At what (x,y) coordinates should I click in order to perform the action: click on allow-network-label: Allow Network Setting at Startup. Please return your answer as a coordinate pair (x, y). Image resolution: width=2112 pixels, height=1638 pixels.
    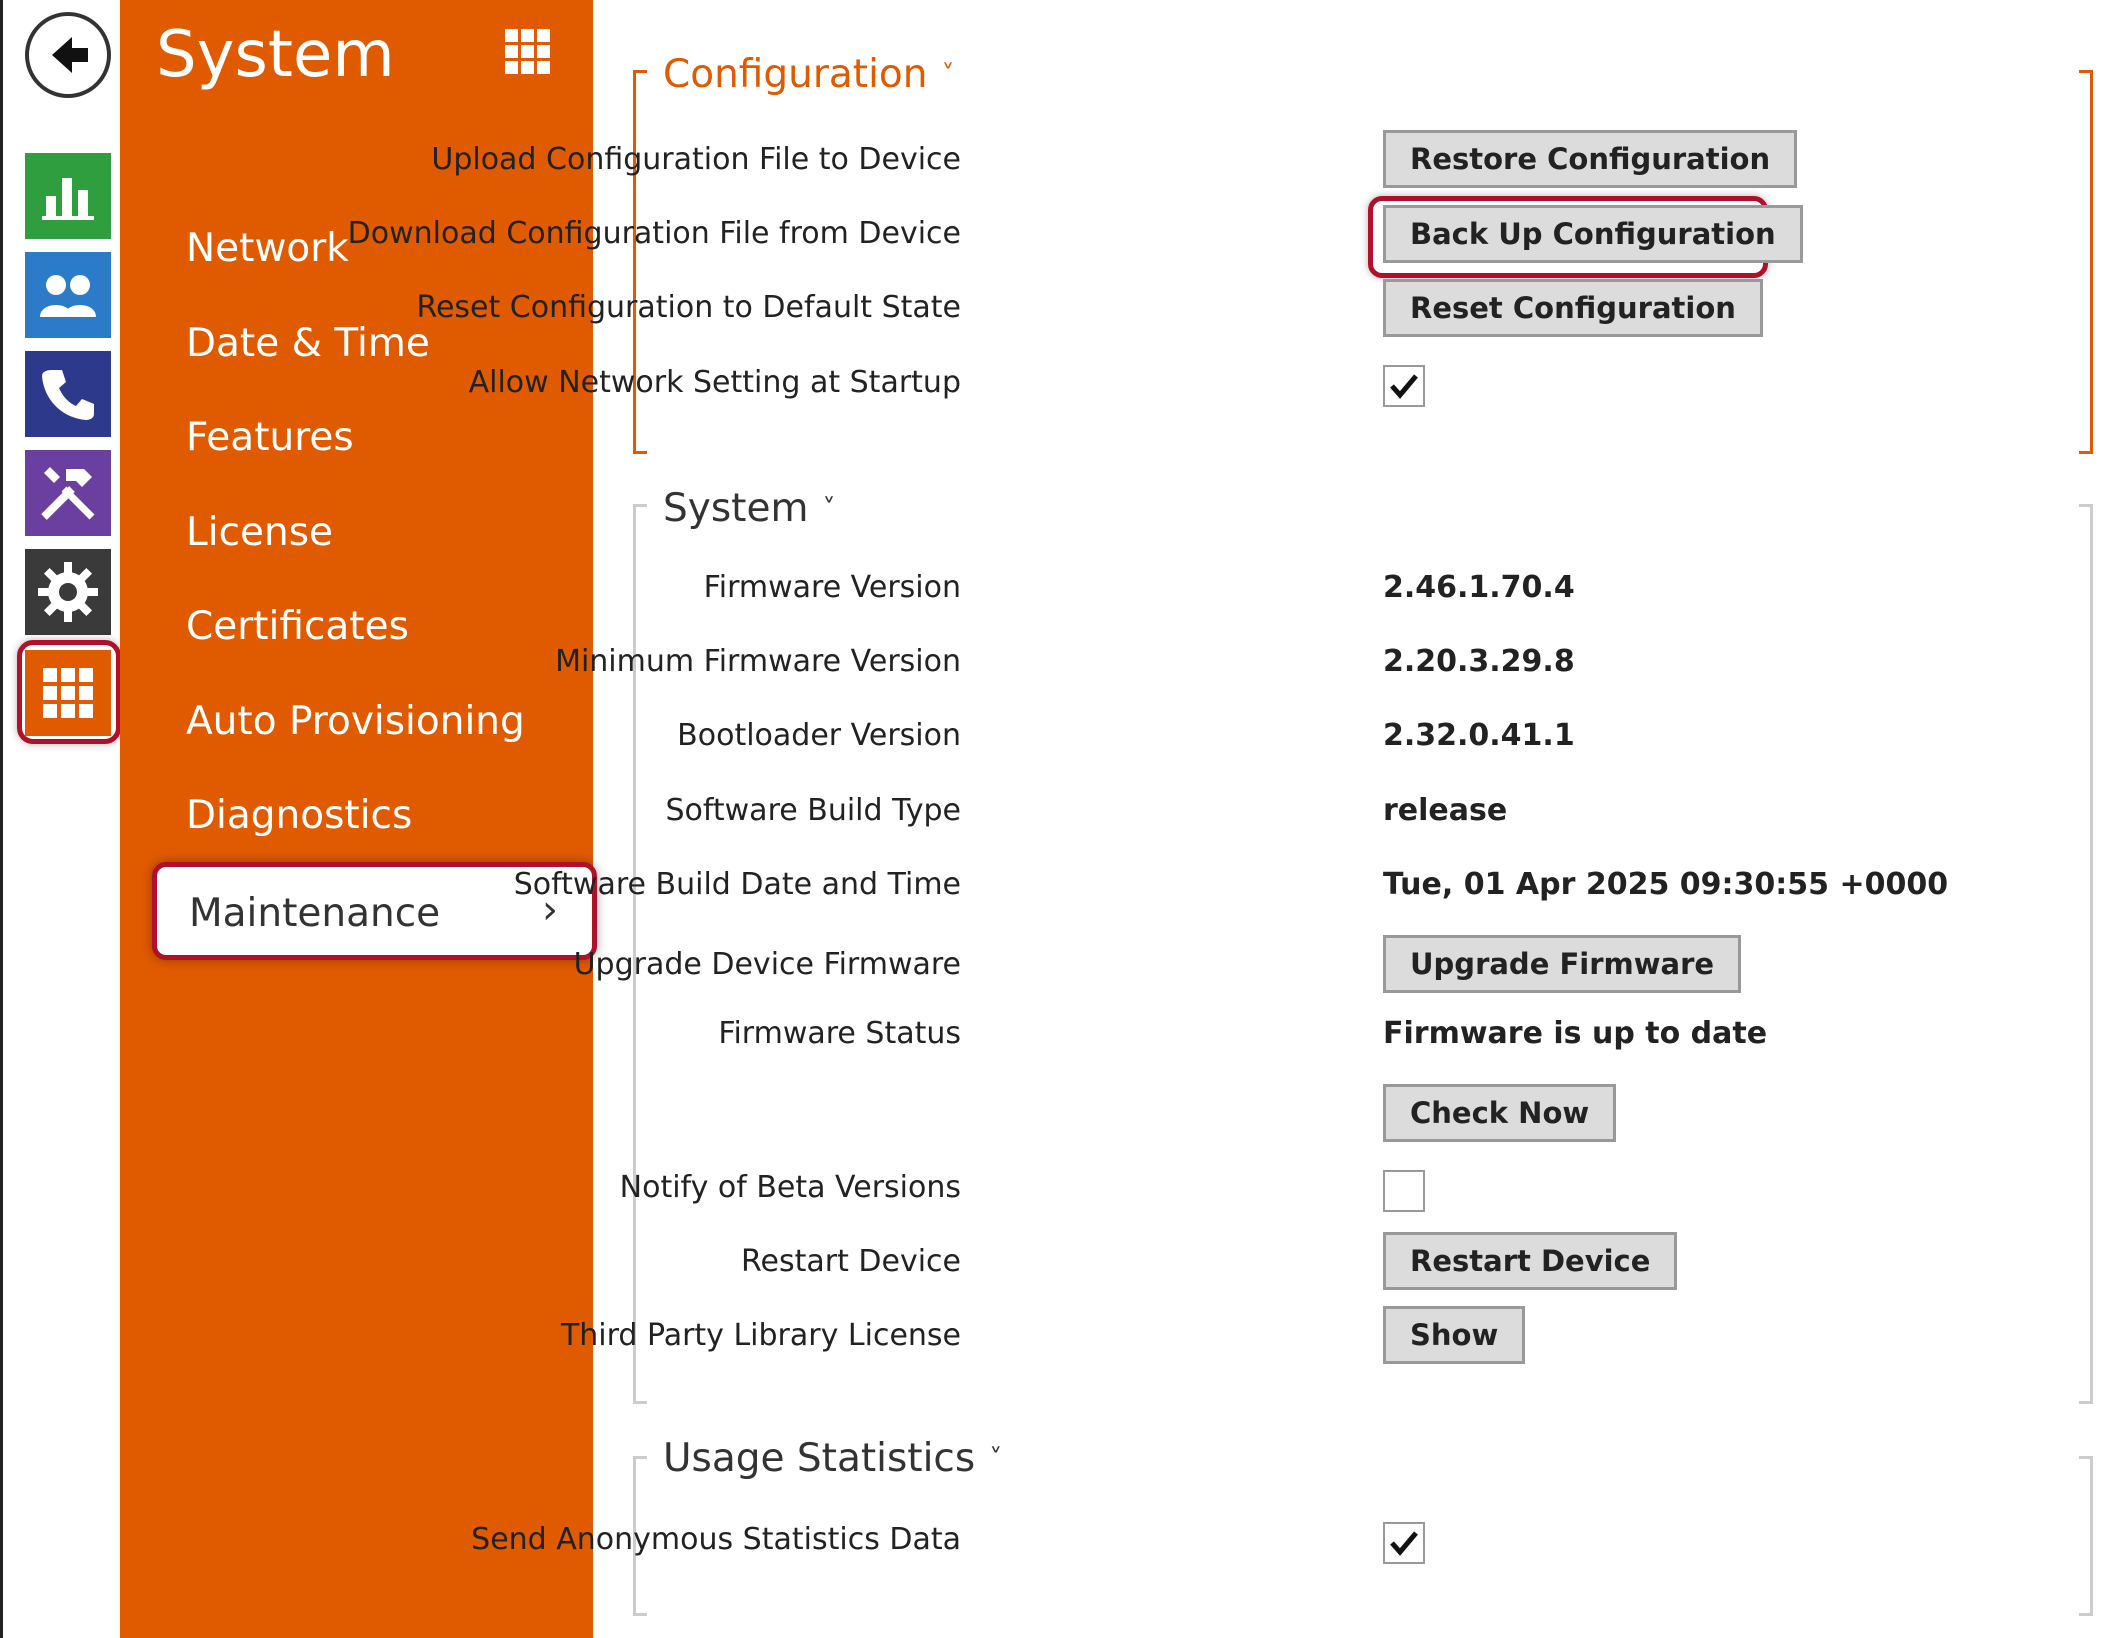
    Looking at the image, I should click on (714, 382).